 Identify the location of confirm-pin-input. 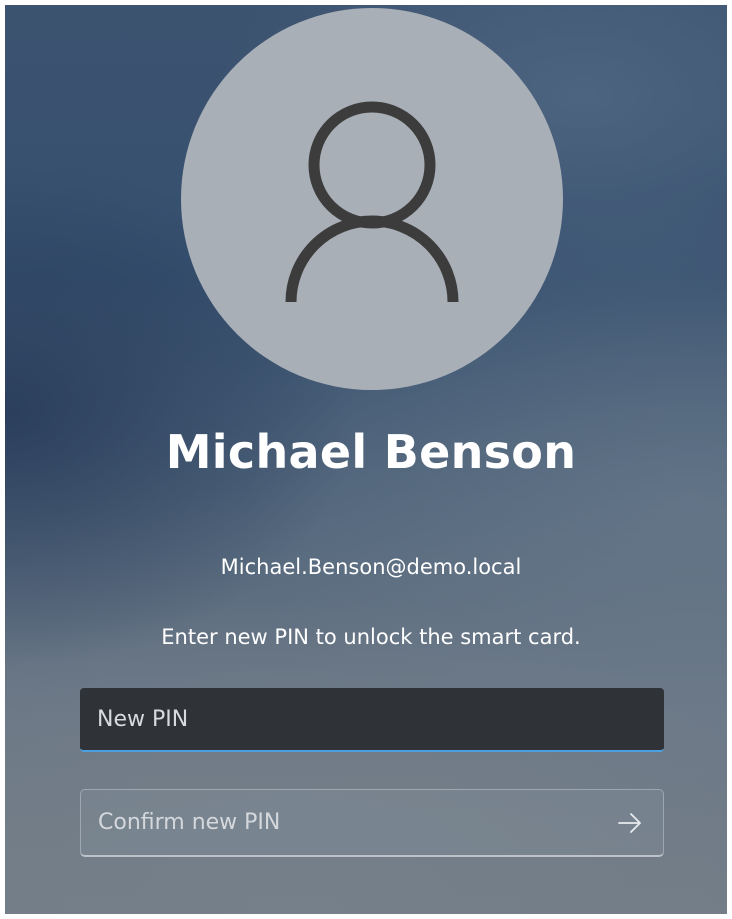
(336, 822).